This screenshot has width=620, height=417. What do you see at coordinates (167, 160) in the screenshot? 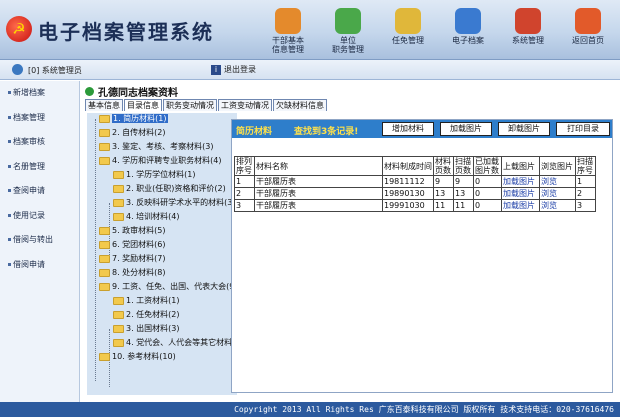
I see `tree-node-label: 4. 学历和评聘专业职务材料(4)` at bounding box center [167, 160].